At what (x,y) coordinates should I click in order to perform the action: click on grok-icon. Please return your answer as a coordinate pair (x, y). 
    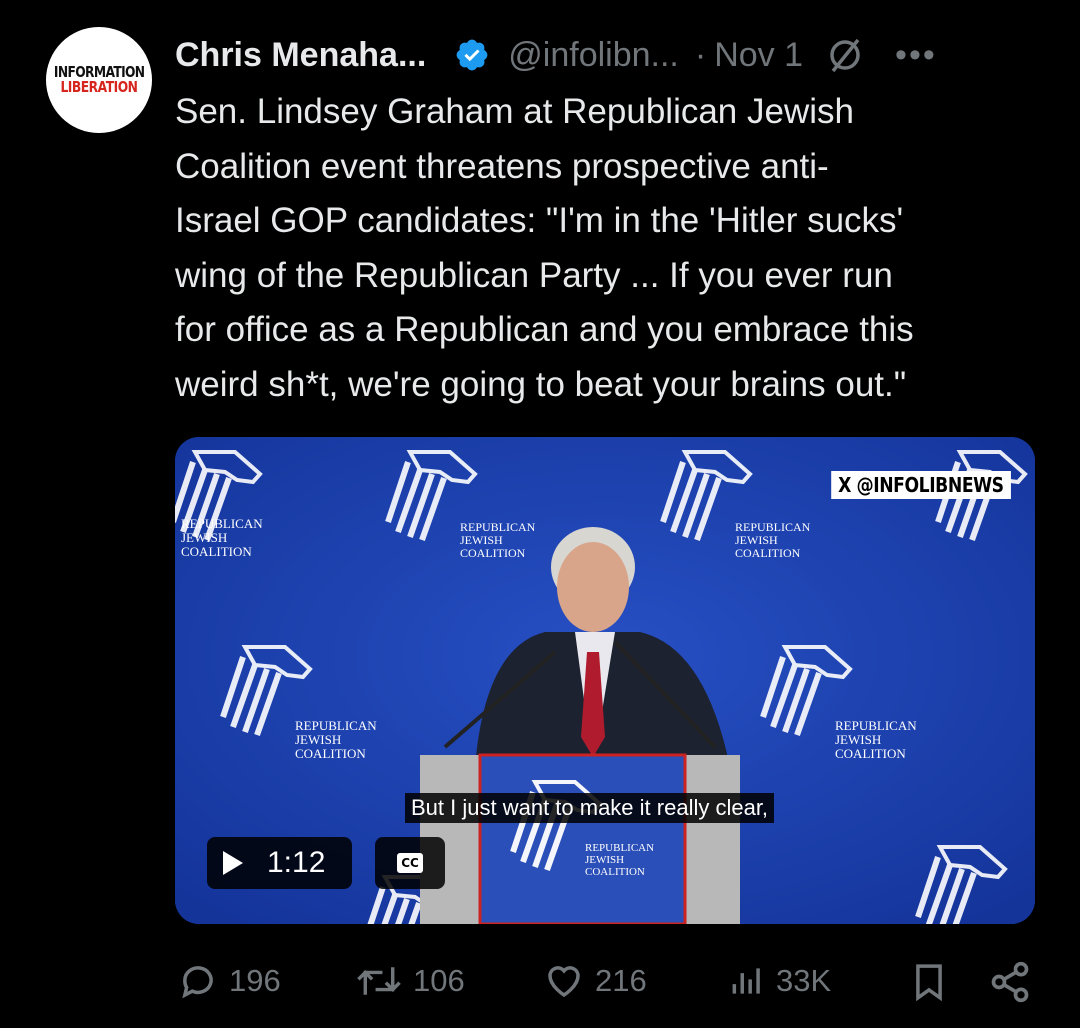
    Looking at the image, I should click on (845, 55).